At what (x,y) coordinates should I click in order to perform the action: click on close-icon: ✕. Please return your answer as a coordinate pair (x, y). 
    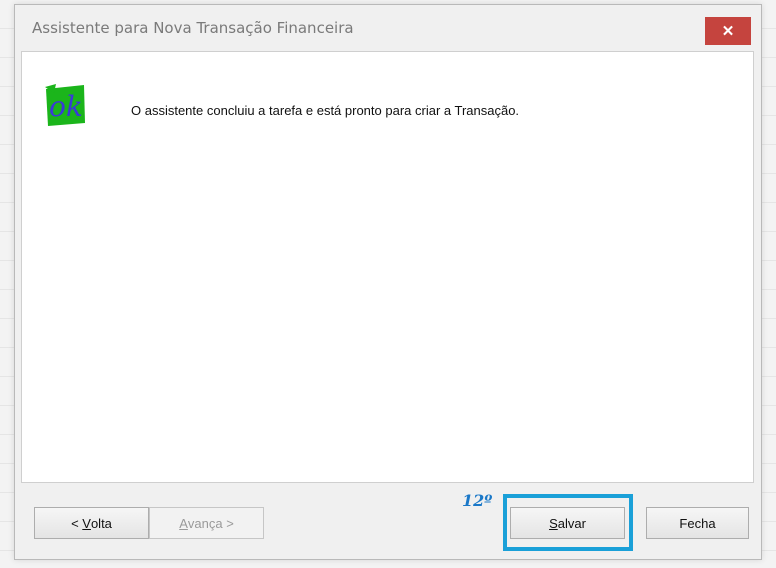
    Looking at the image, I should click on (728, 31).